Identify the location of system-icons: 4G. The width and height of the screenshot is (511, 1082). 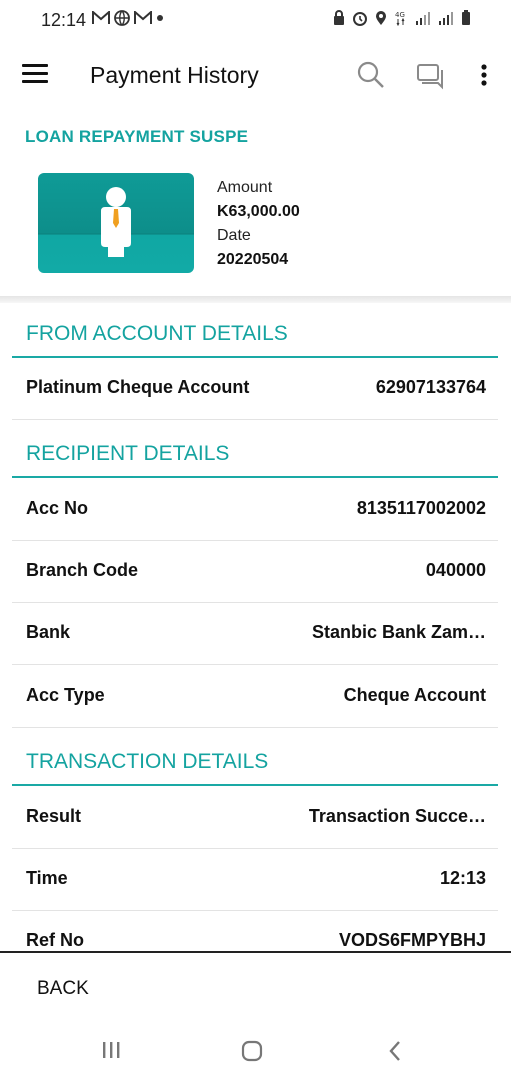
(402, 18).